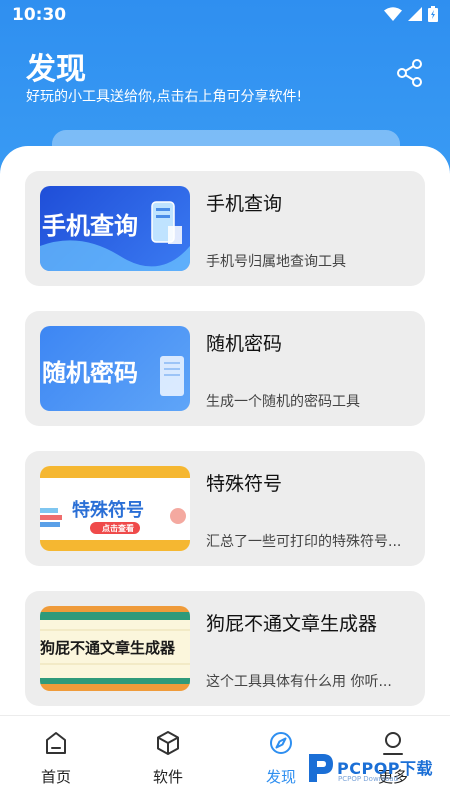  I want to click on compass-icon, so click(281, 743).